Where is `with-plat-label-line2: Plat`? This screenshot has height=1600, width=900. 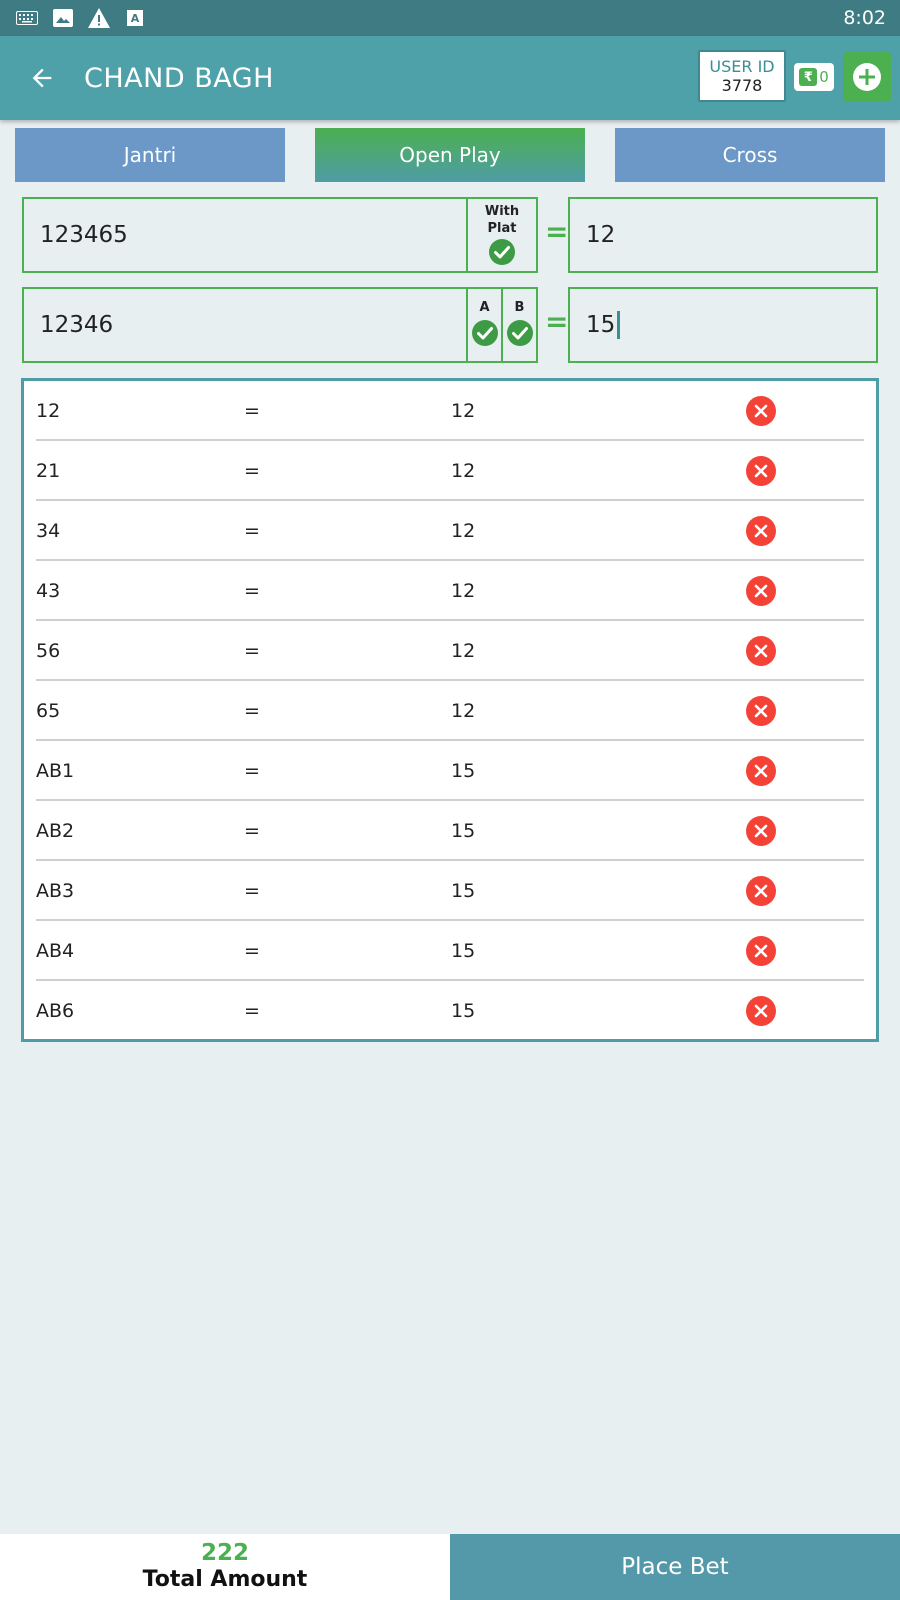 with-plat-label-line2: Plat is located at coordinates (502, 228).